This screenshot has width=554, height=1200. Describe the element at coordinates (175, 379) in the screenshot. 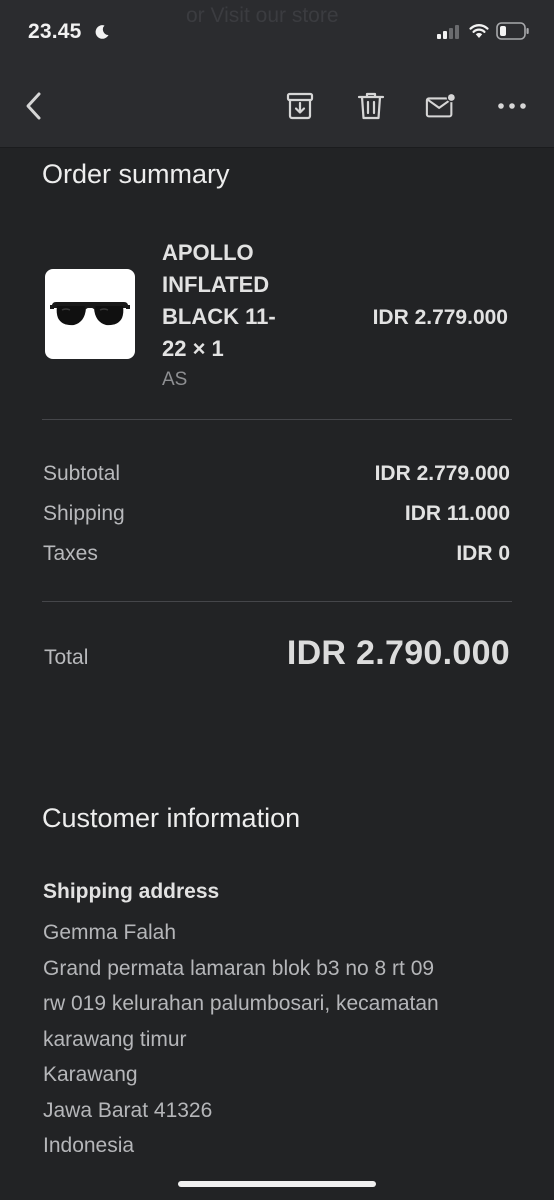

I see `product-variant: AS` at that location.